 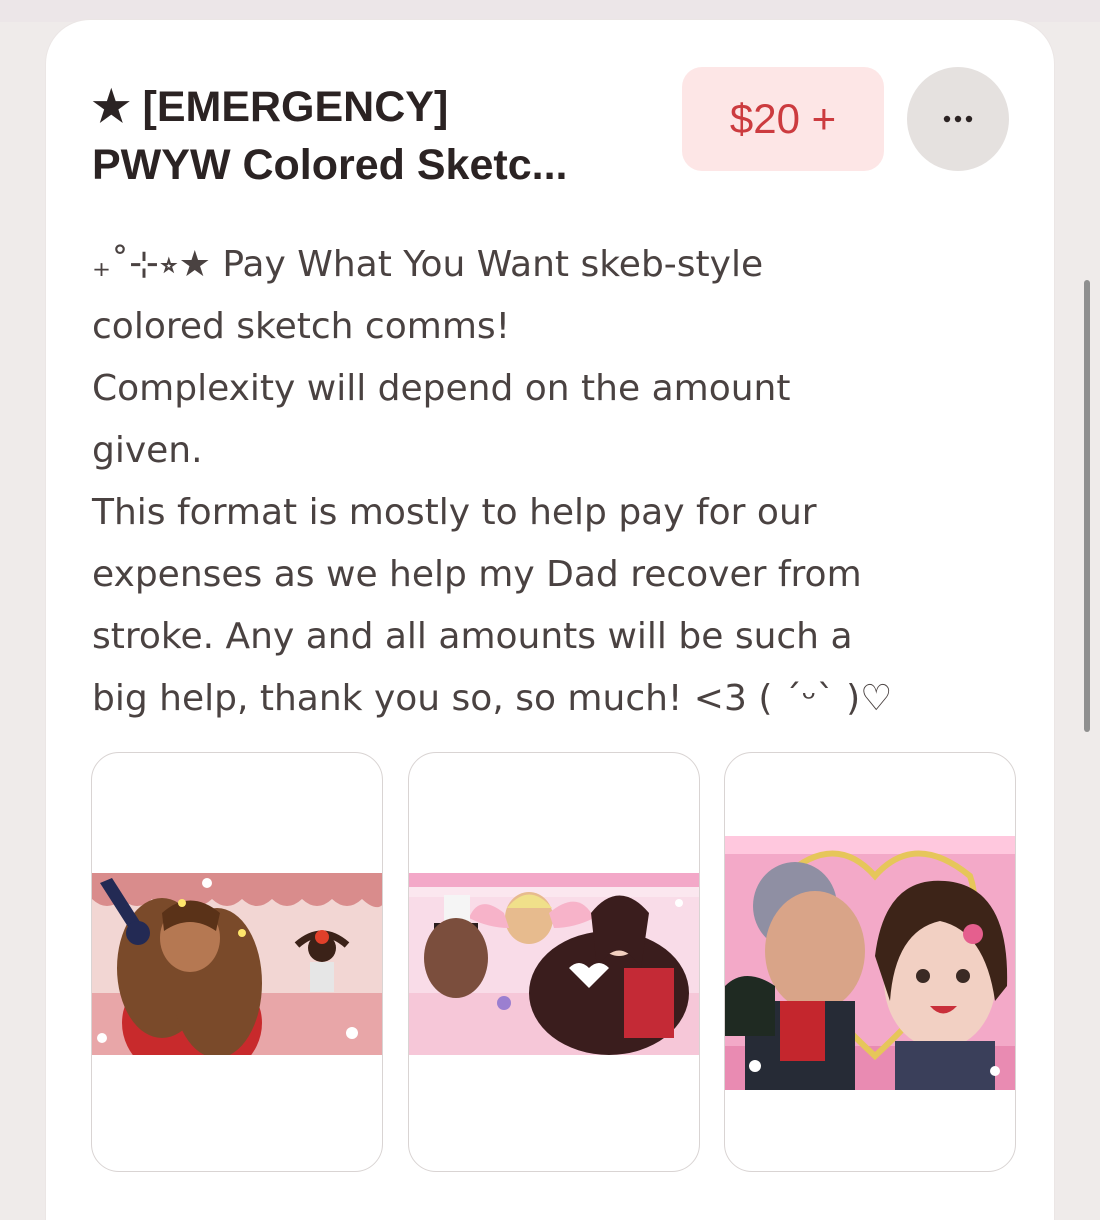 I want to click on scrollbar, so click(x=1087, y=506).